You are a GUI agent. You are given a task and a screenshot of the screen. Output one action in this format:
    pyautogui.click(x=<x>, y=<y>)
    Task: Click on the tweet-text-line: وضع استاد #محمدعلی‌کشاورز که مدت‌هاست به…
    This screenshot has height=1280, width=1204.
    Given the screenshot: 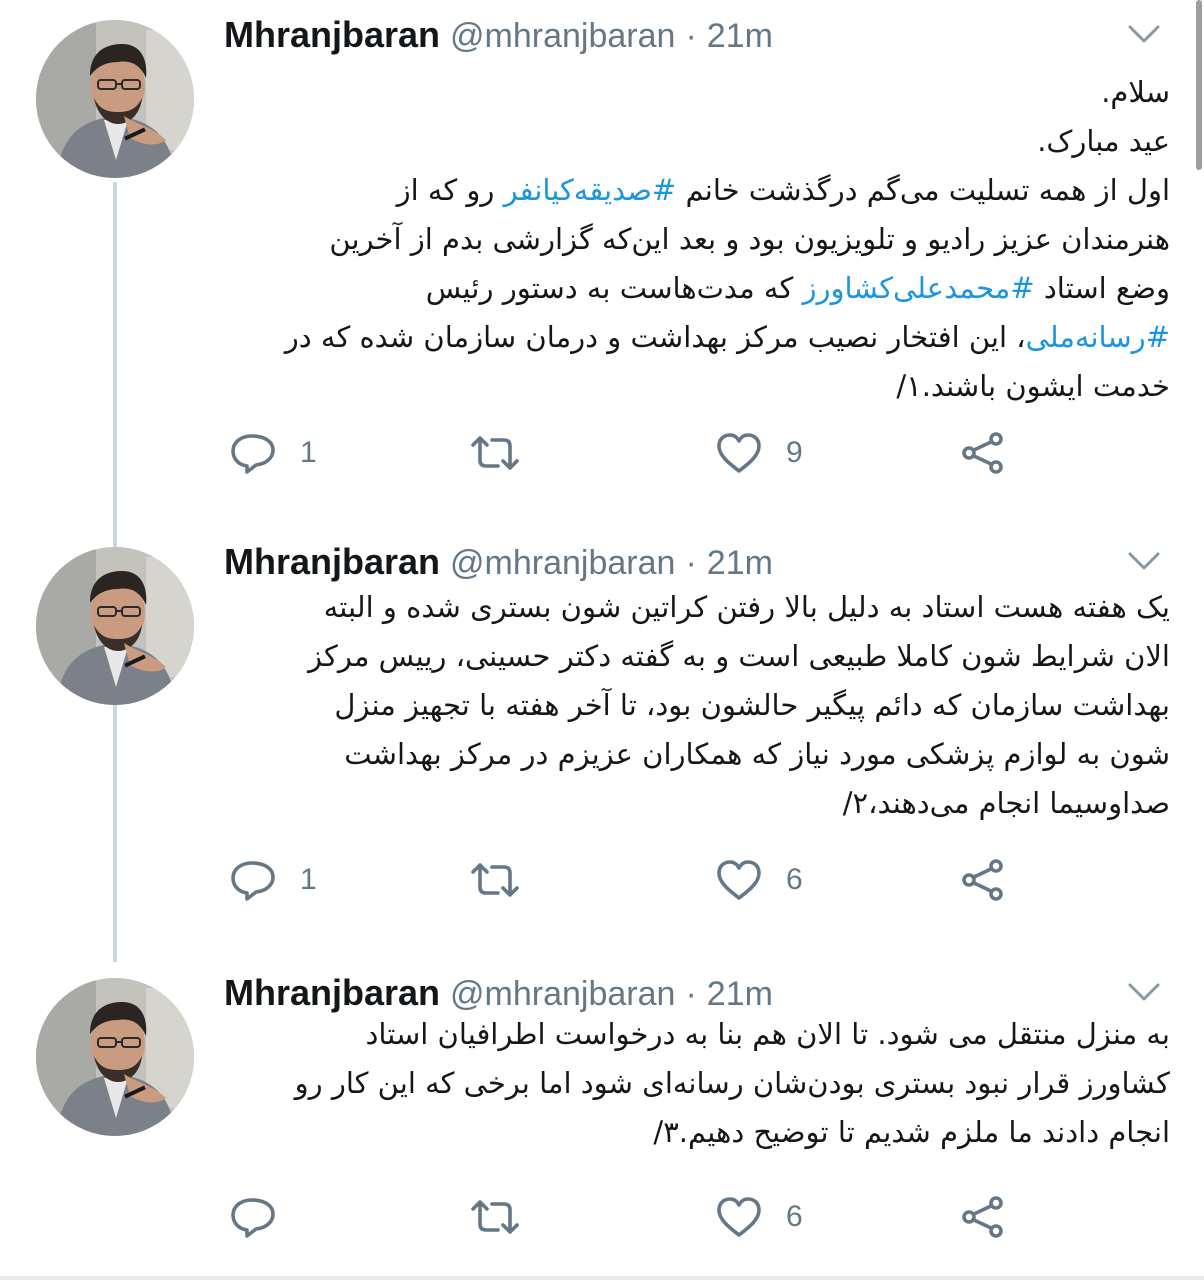 What is the action you would take?
    pyautogui.click(x=690, y=288)
    